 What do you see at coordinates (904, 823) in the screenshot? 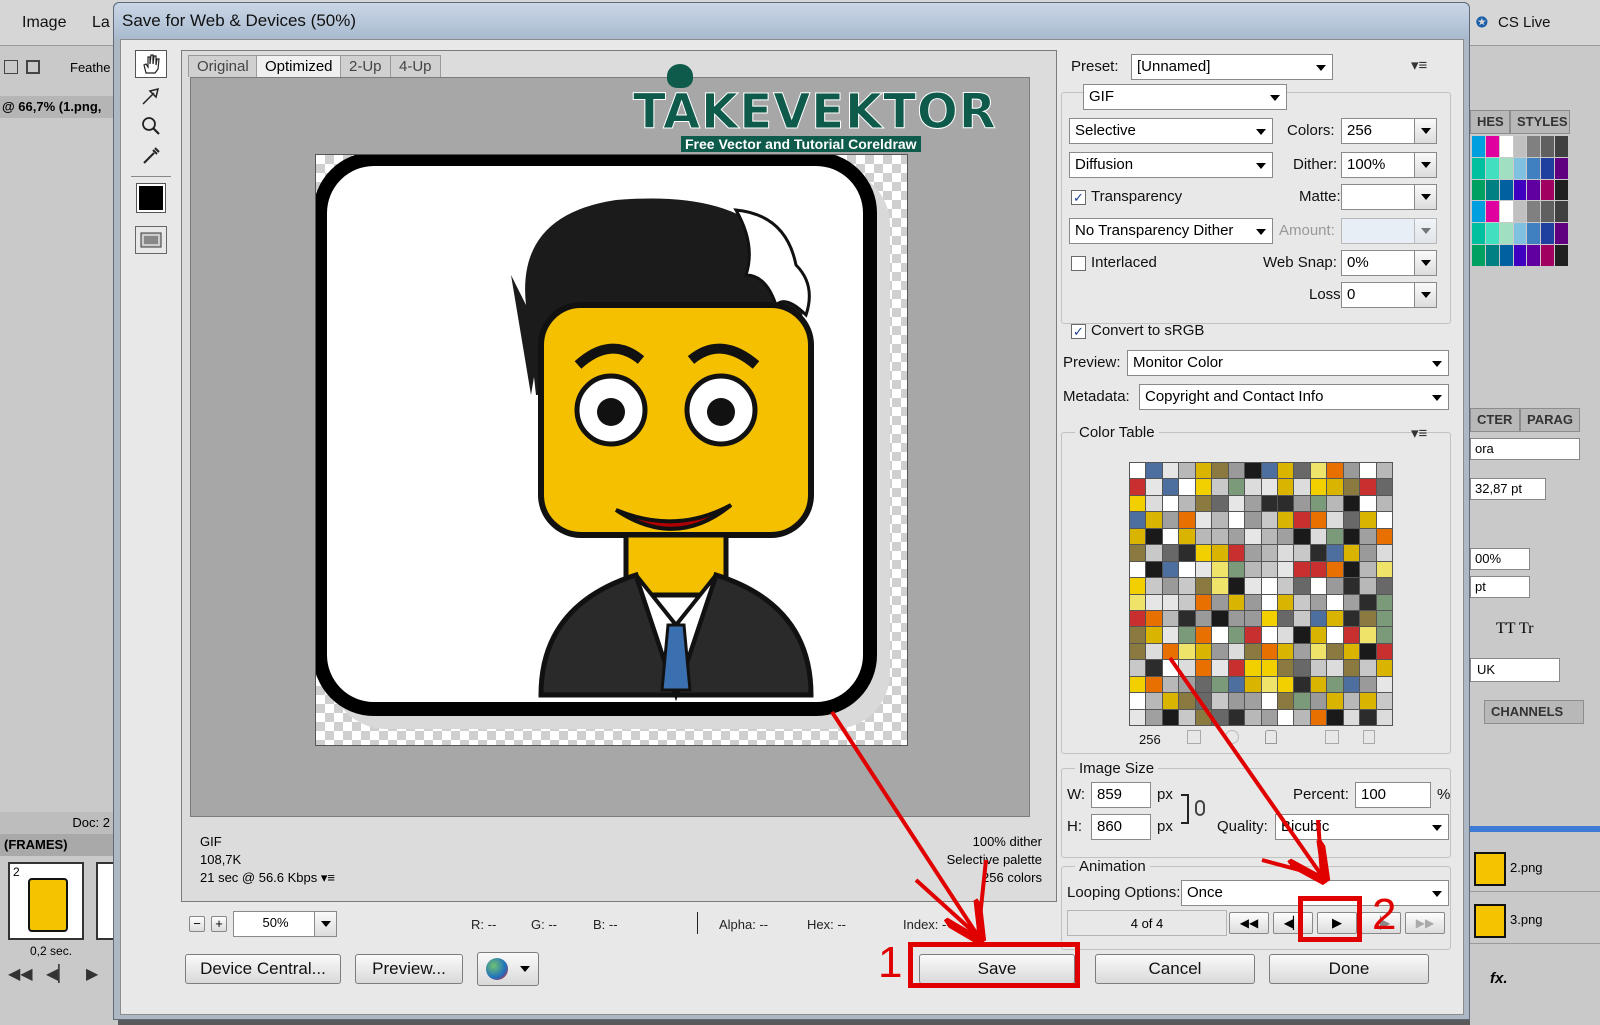
I see `arrow-to-save` at bounding box center [904, 823].